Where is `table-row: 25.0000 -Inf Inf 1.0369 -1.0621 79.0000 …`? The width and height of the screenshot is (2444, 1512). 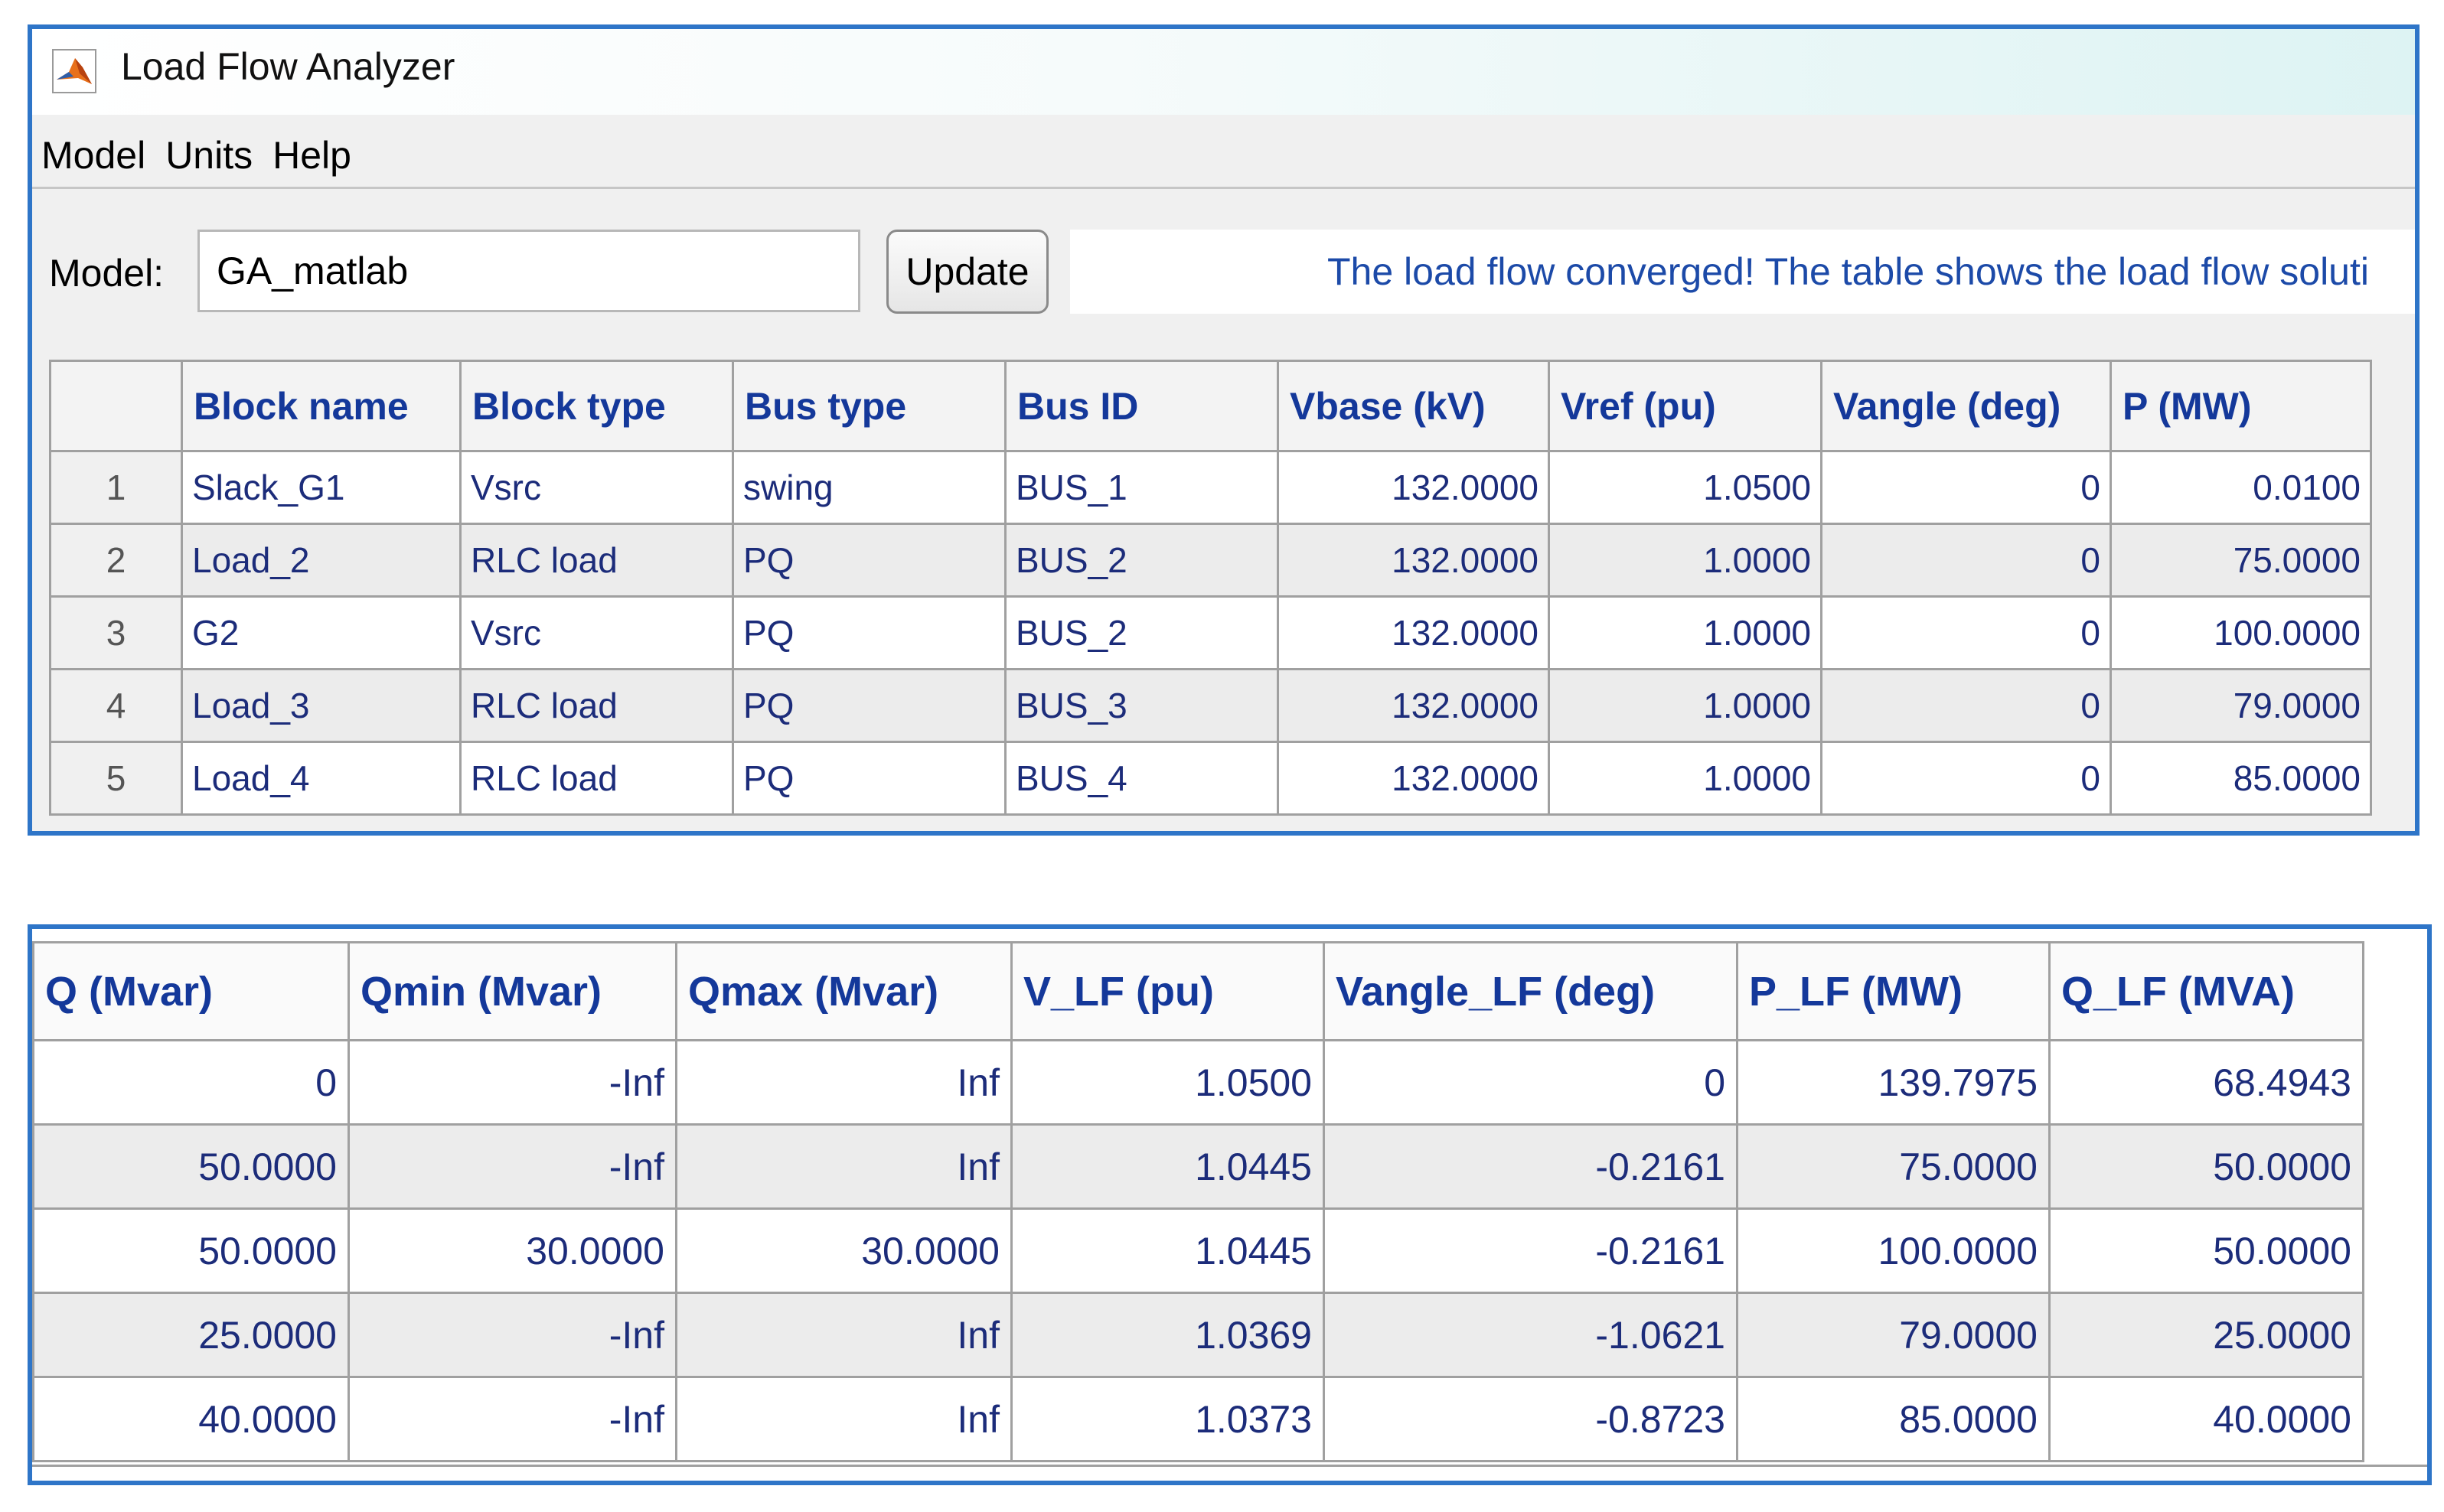 table-row: 25.0000 -Inf Inf 1.0369 -1.0621 79.0000 … is located at coordinates (1198, 1335).